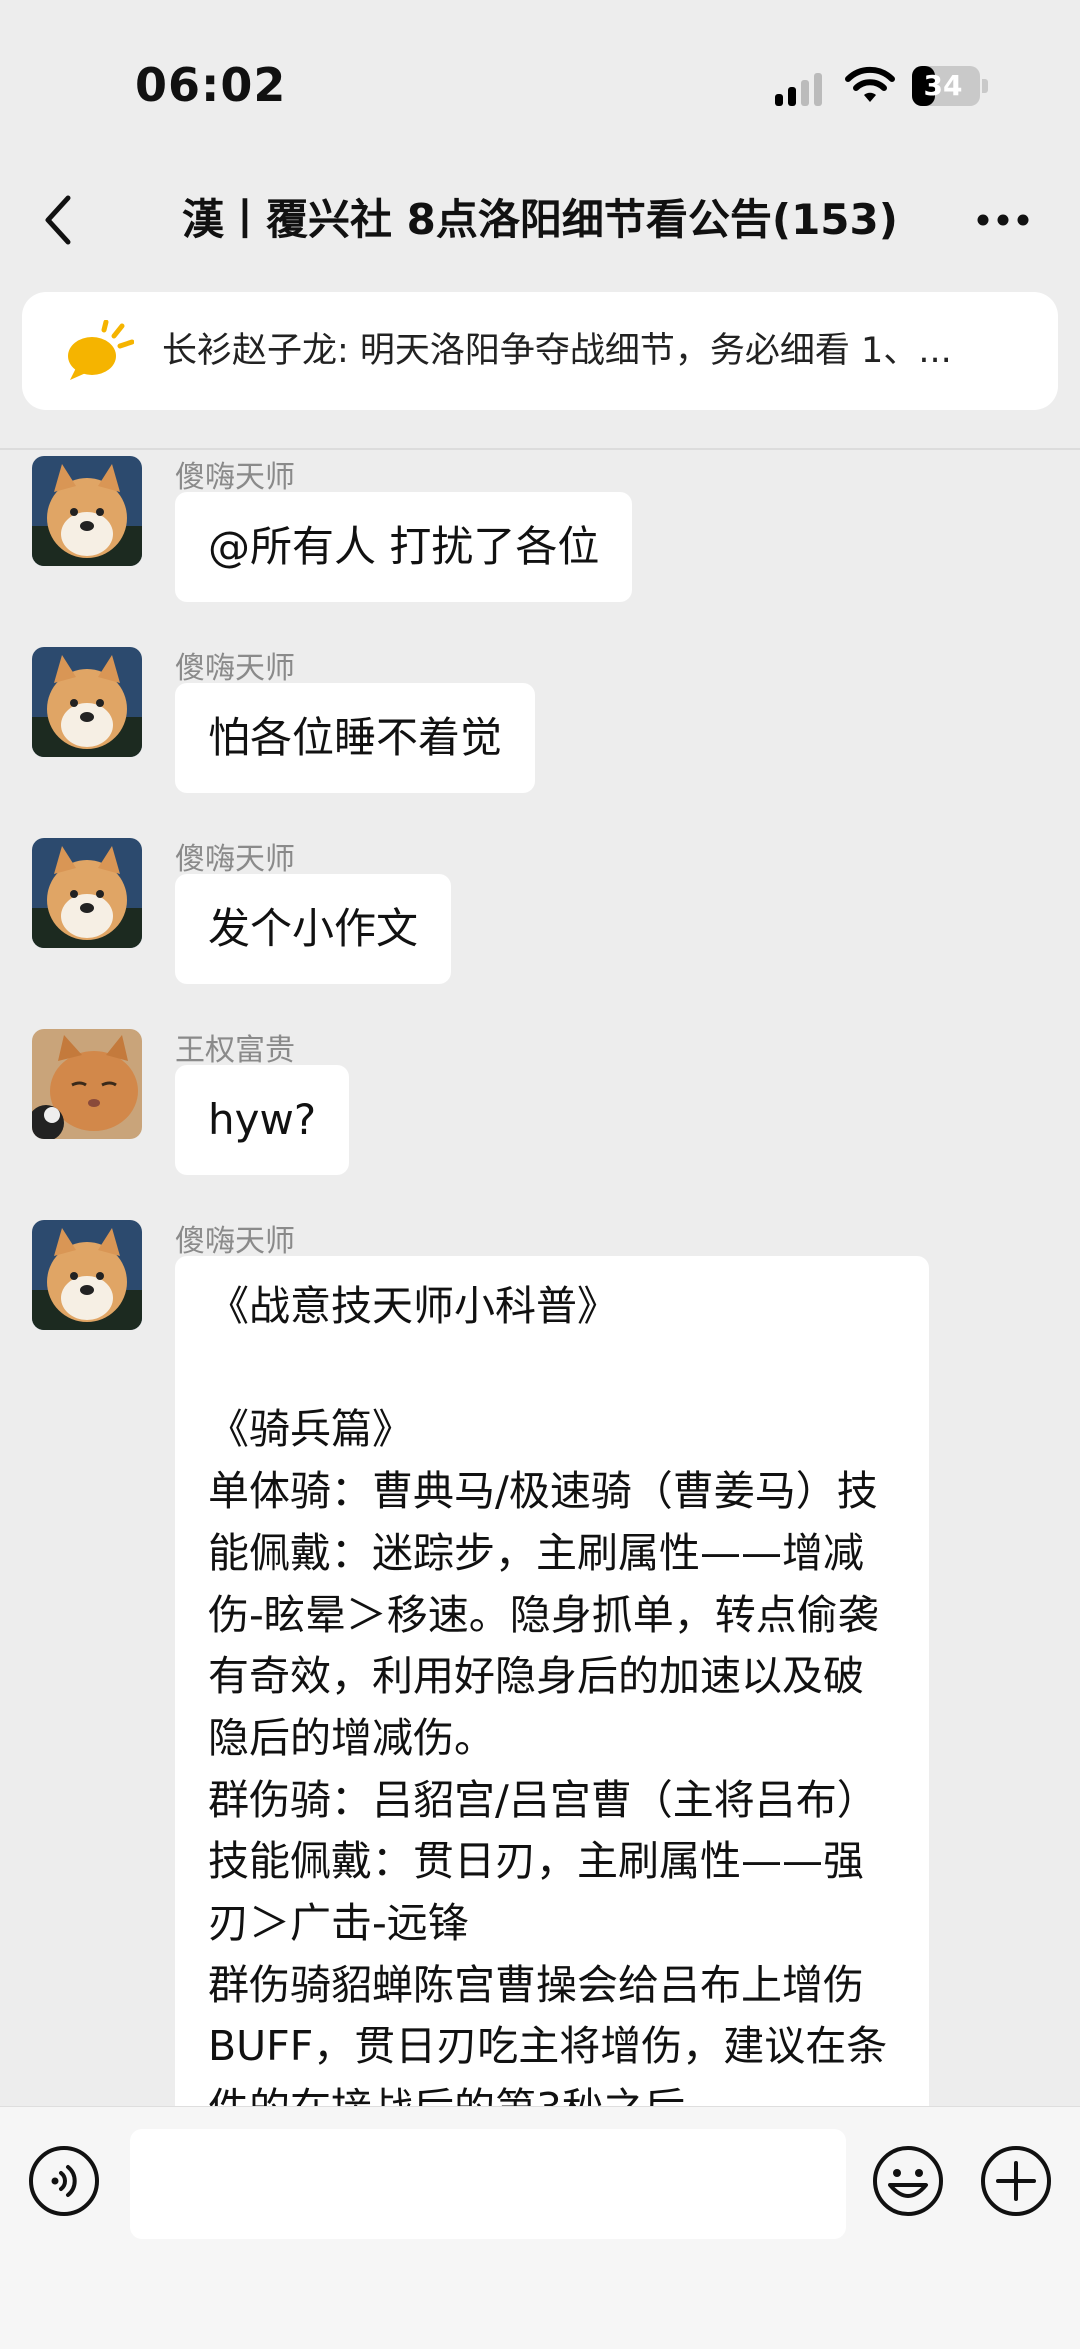 Image resolution: width=1080 pixels, height=2349 pixels. I want to click on status-bar: 06:02 34, so click(540, 85).